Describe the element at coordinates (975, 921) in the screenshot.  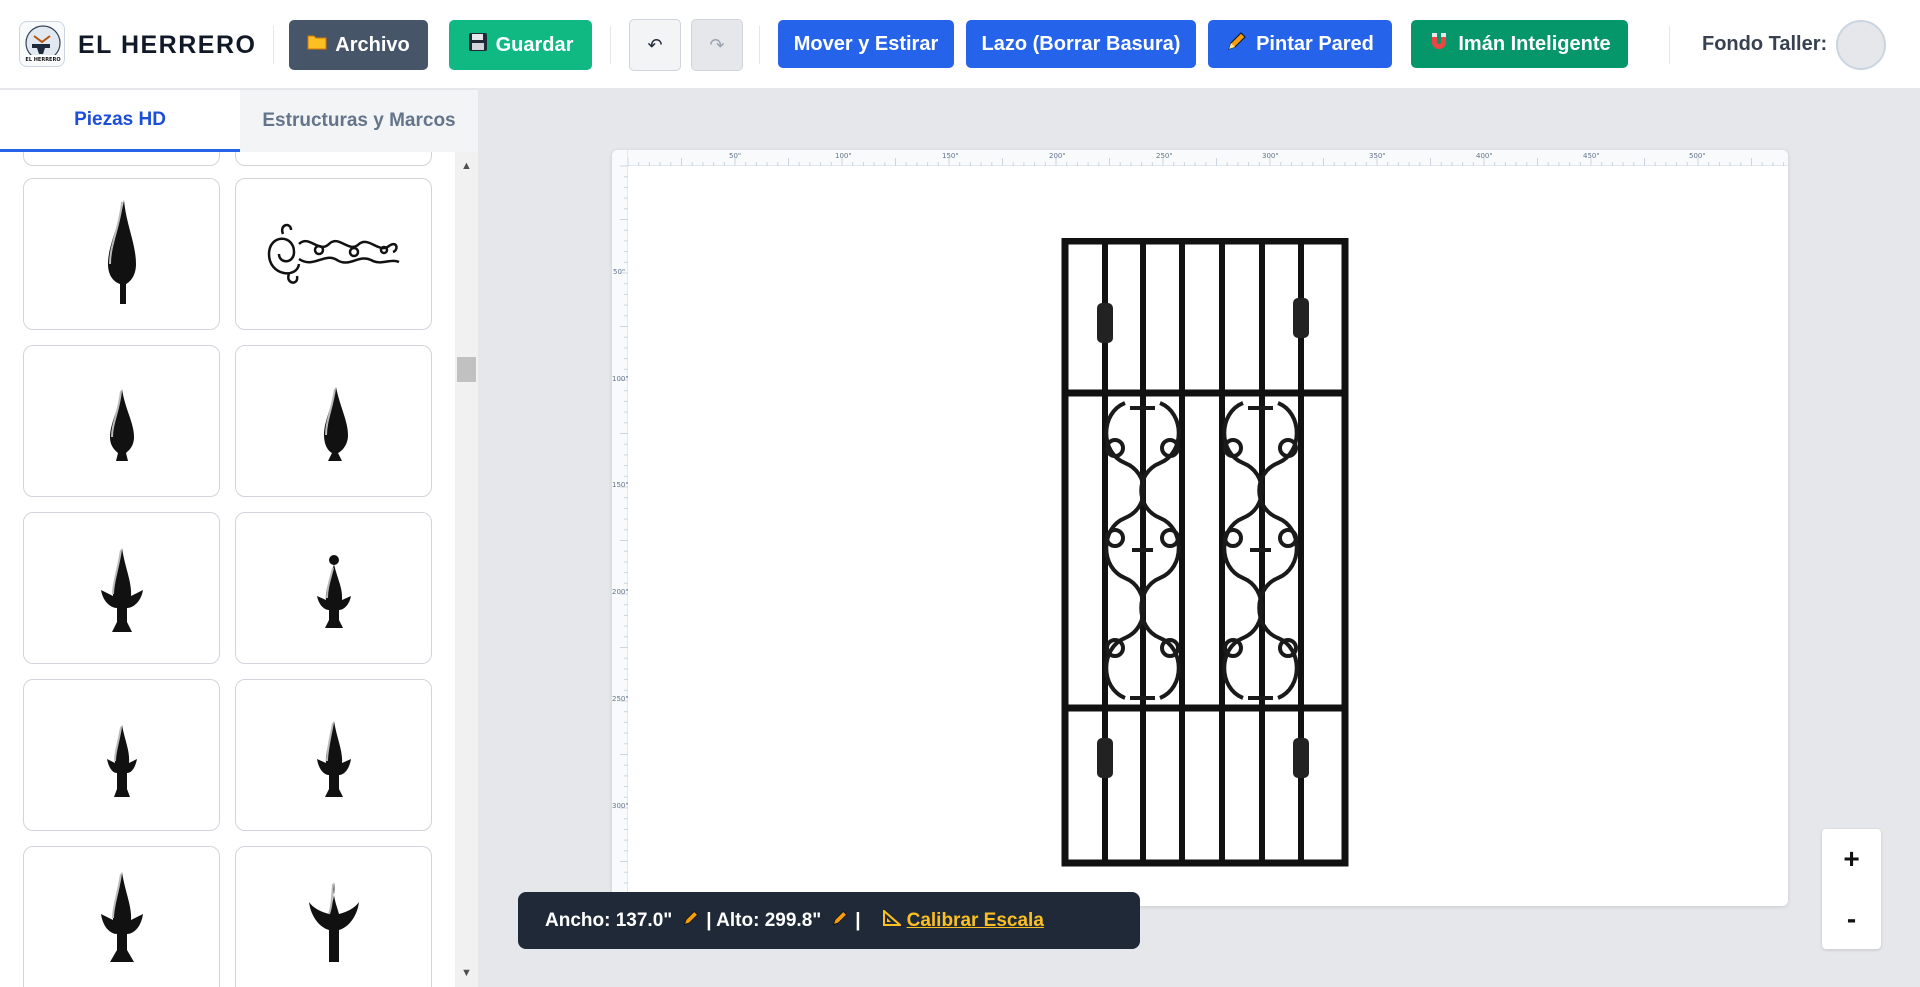
I see `calibrate-scale-link: Calibrar Escala` at that location.